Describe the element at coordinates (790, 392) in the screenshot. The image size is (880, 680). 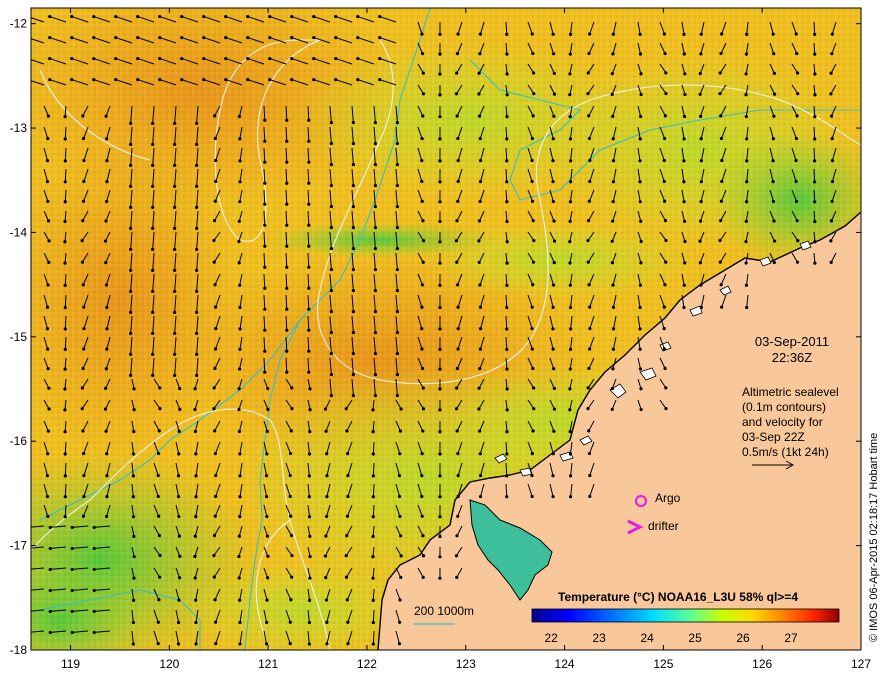
I see `altimetry-line-1: Altimetric sealevel` at that location.